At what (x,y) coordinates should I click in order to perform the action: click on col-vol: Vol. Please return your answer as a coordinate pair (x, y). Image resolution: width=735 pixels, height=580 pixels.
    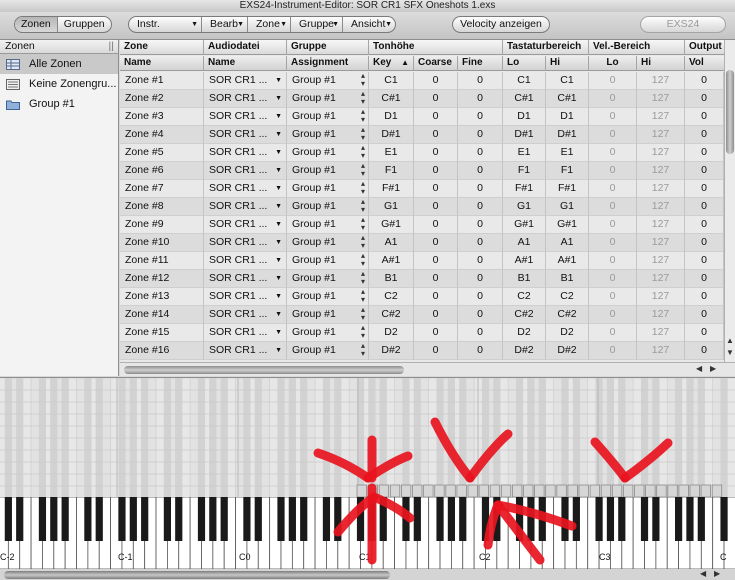
    Looking at the image, I should click on (704, 63).